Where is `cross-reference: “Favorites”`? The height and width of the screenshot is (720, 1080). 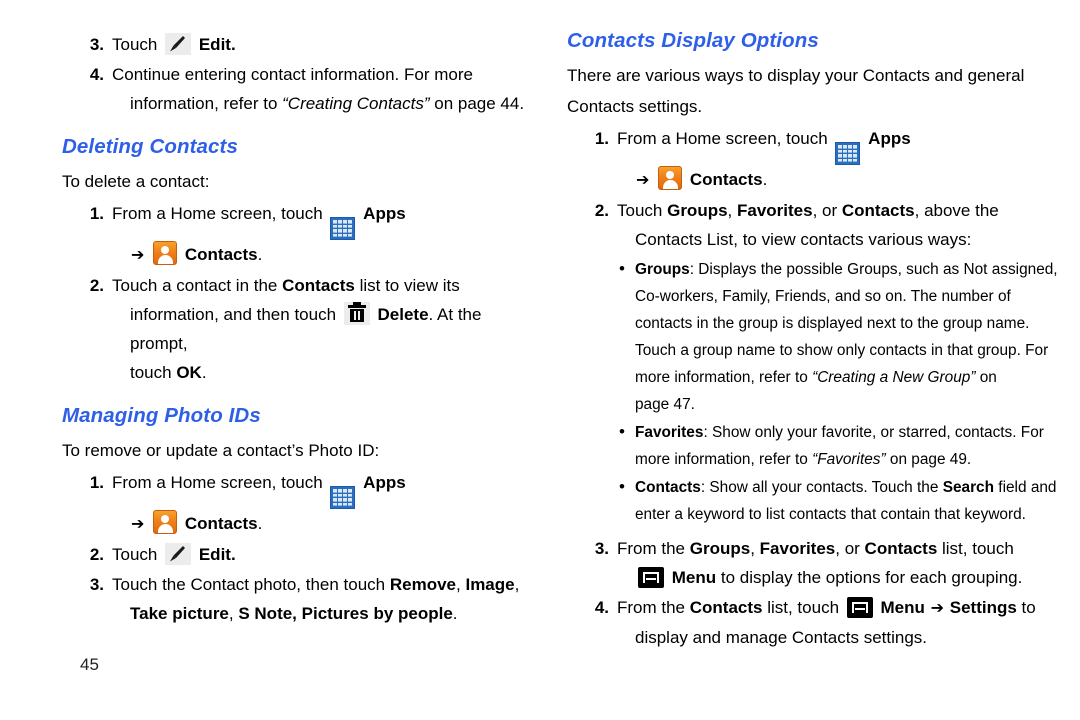 cross-reference: “Favorites” is located at coordinates (849, 460).